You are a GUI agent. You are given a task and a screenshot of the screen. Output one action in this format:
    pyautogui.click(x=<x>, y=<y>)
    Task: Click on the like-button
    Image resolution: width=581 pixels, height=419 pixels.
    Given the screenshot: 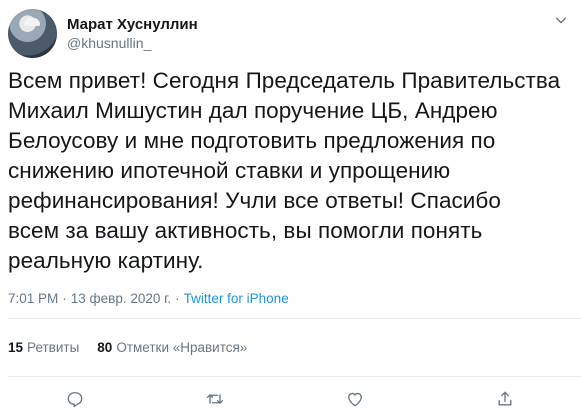 What is the action you would take?
    pyautogui.click(x=355, y=399)
    